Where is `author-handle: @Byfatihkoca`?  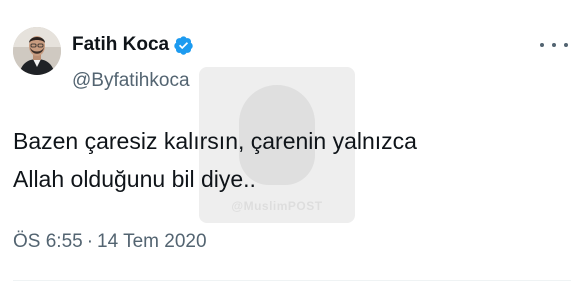 author-handle: @Byfatihkoca is located at coordinates (131, 81).